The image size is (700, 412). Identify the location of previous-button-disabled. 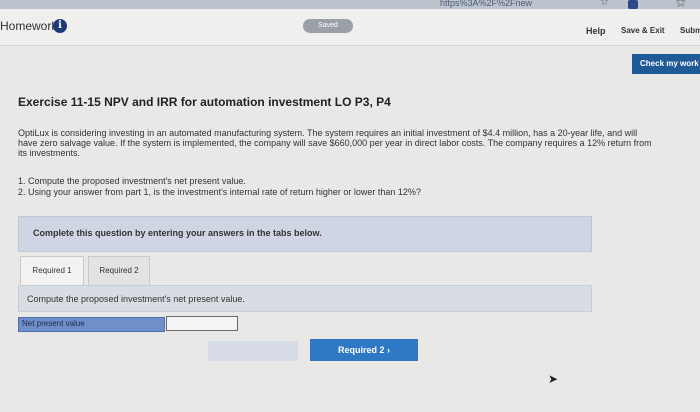
(253, 351).